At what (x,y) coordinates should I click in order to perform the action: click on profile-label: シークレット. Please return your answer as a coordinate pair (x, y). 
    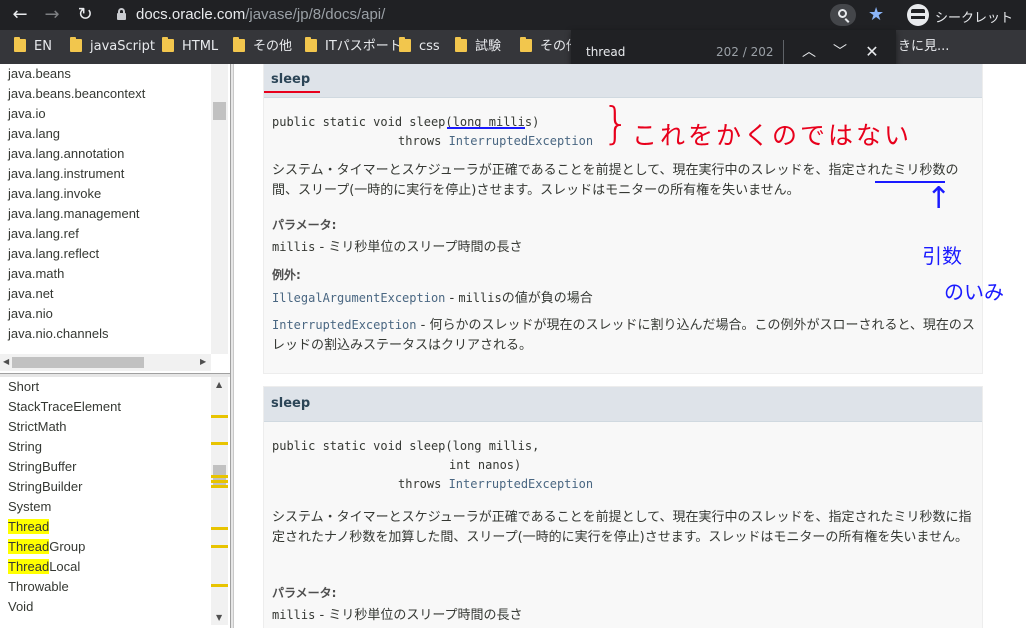
    Looking at the image, I should click on (974, 16).